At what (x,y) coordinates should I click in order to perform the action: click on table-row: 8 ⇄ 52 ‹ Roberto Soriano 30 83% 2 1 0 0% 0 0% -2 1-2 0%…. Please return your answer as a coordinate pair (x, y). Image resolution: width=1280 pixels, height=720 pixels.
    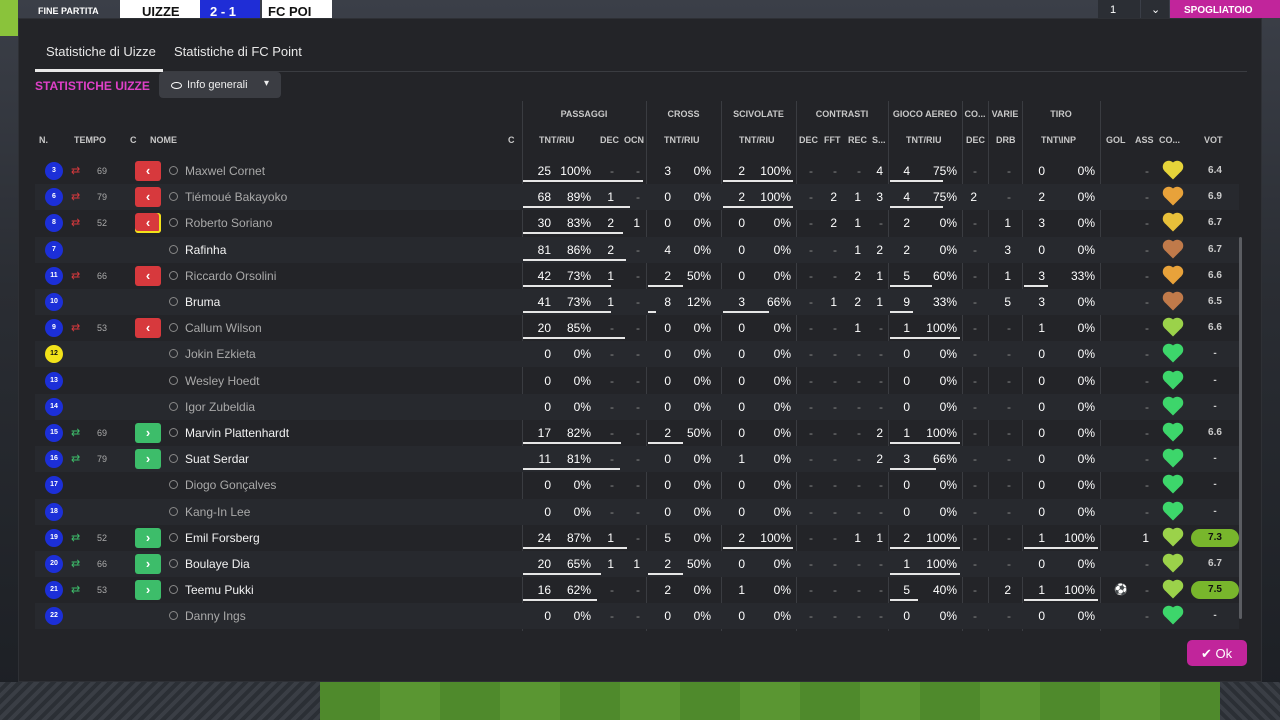
    Looking at the image, I should click on (637, 223).